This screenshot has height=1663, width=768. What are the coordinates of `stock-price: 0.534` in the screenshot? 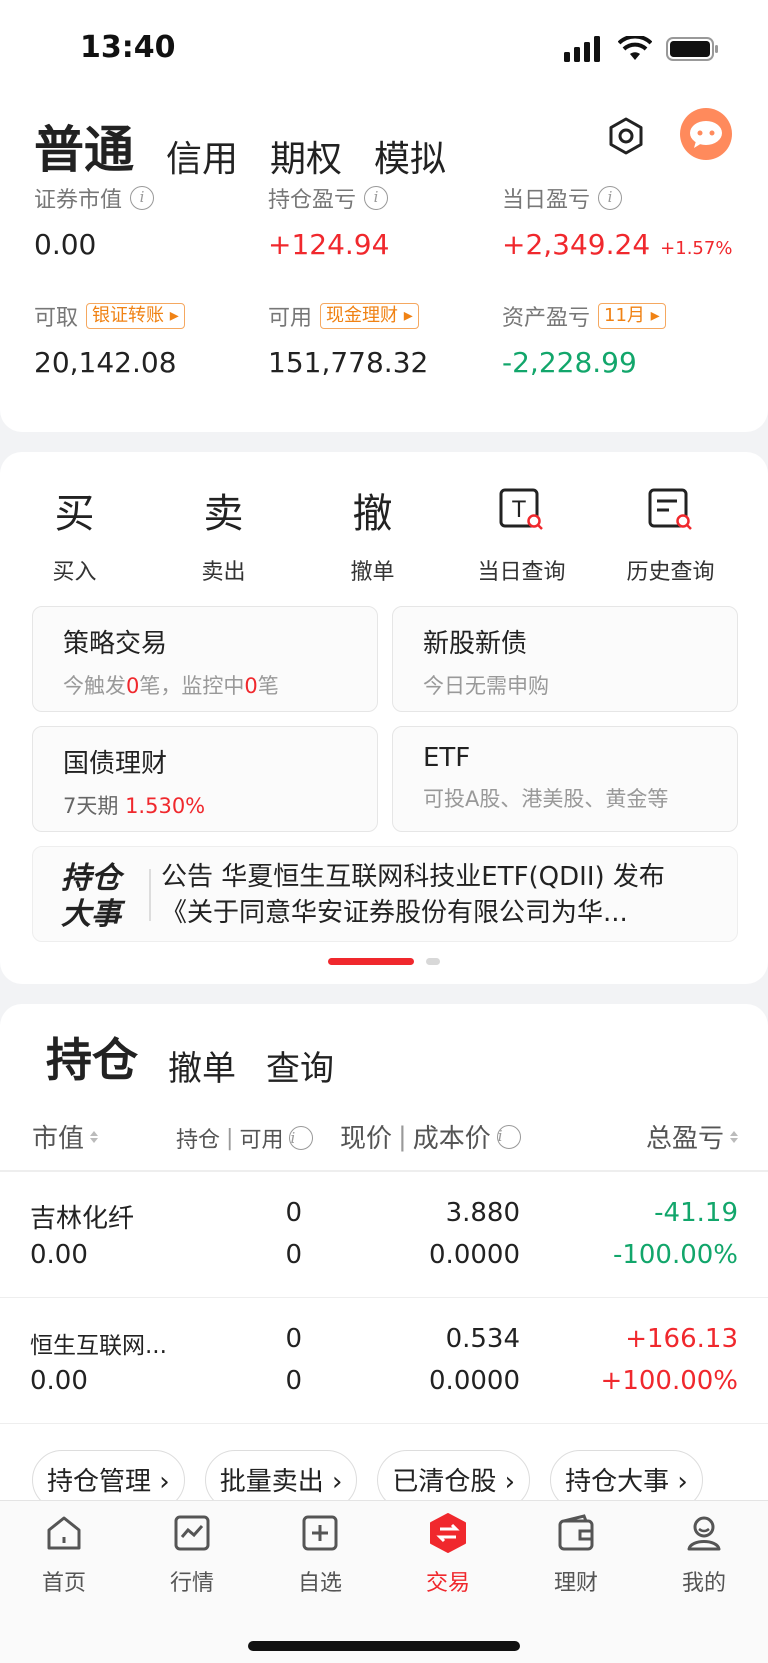 It's located at (482, 1339).